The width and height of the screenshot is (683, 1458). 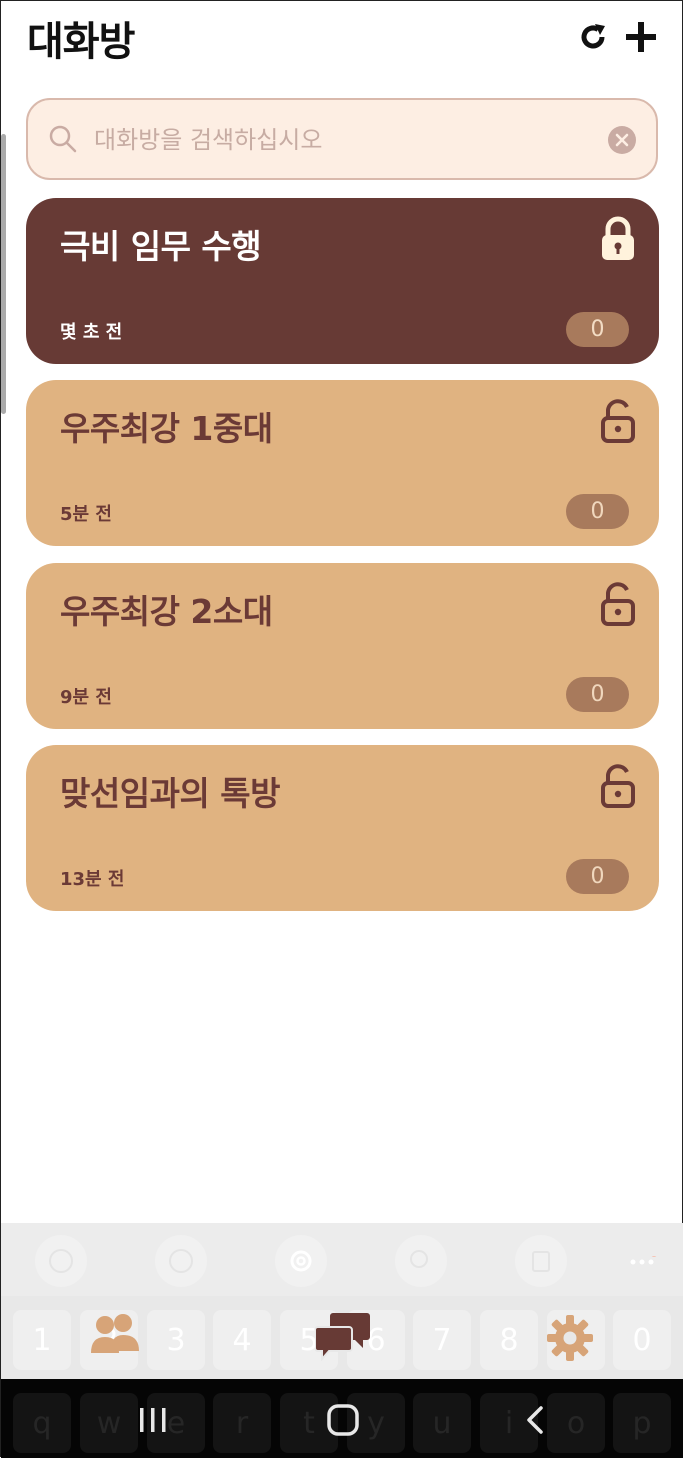 What do you see at coordinates (181, 1261) in the screenshot?
I see `sticker-icon` at bounding box center [181, 1261].